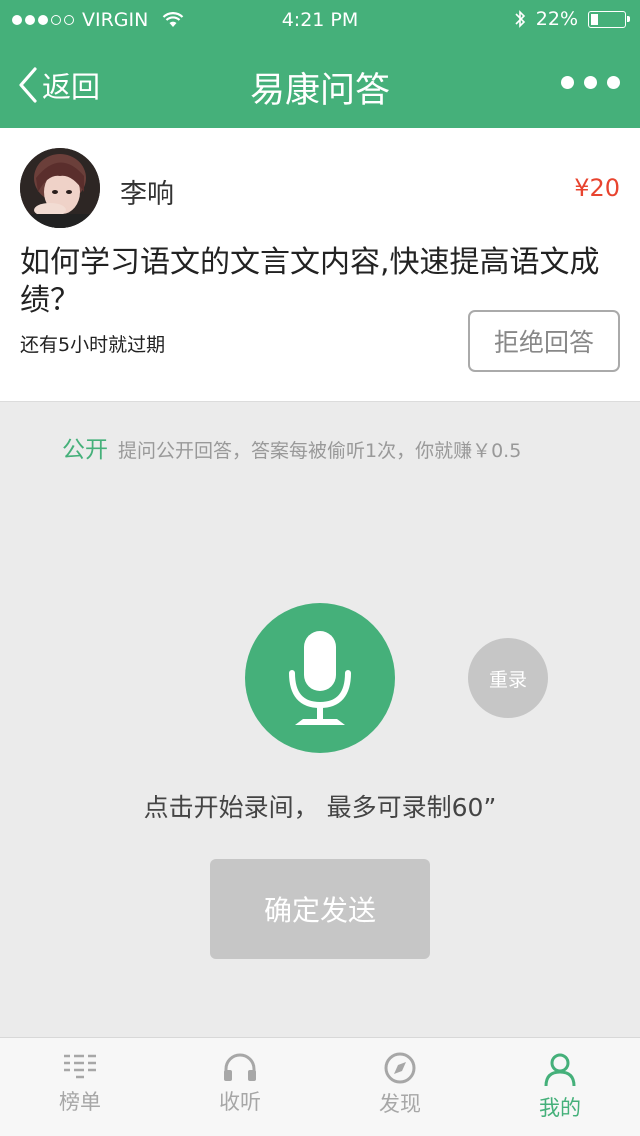 The width and height of the screenshot is (640, 1136). I want to click on tab-label: 我的, so click(560, 1108).